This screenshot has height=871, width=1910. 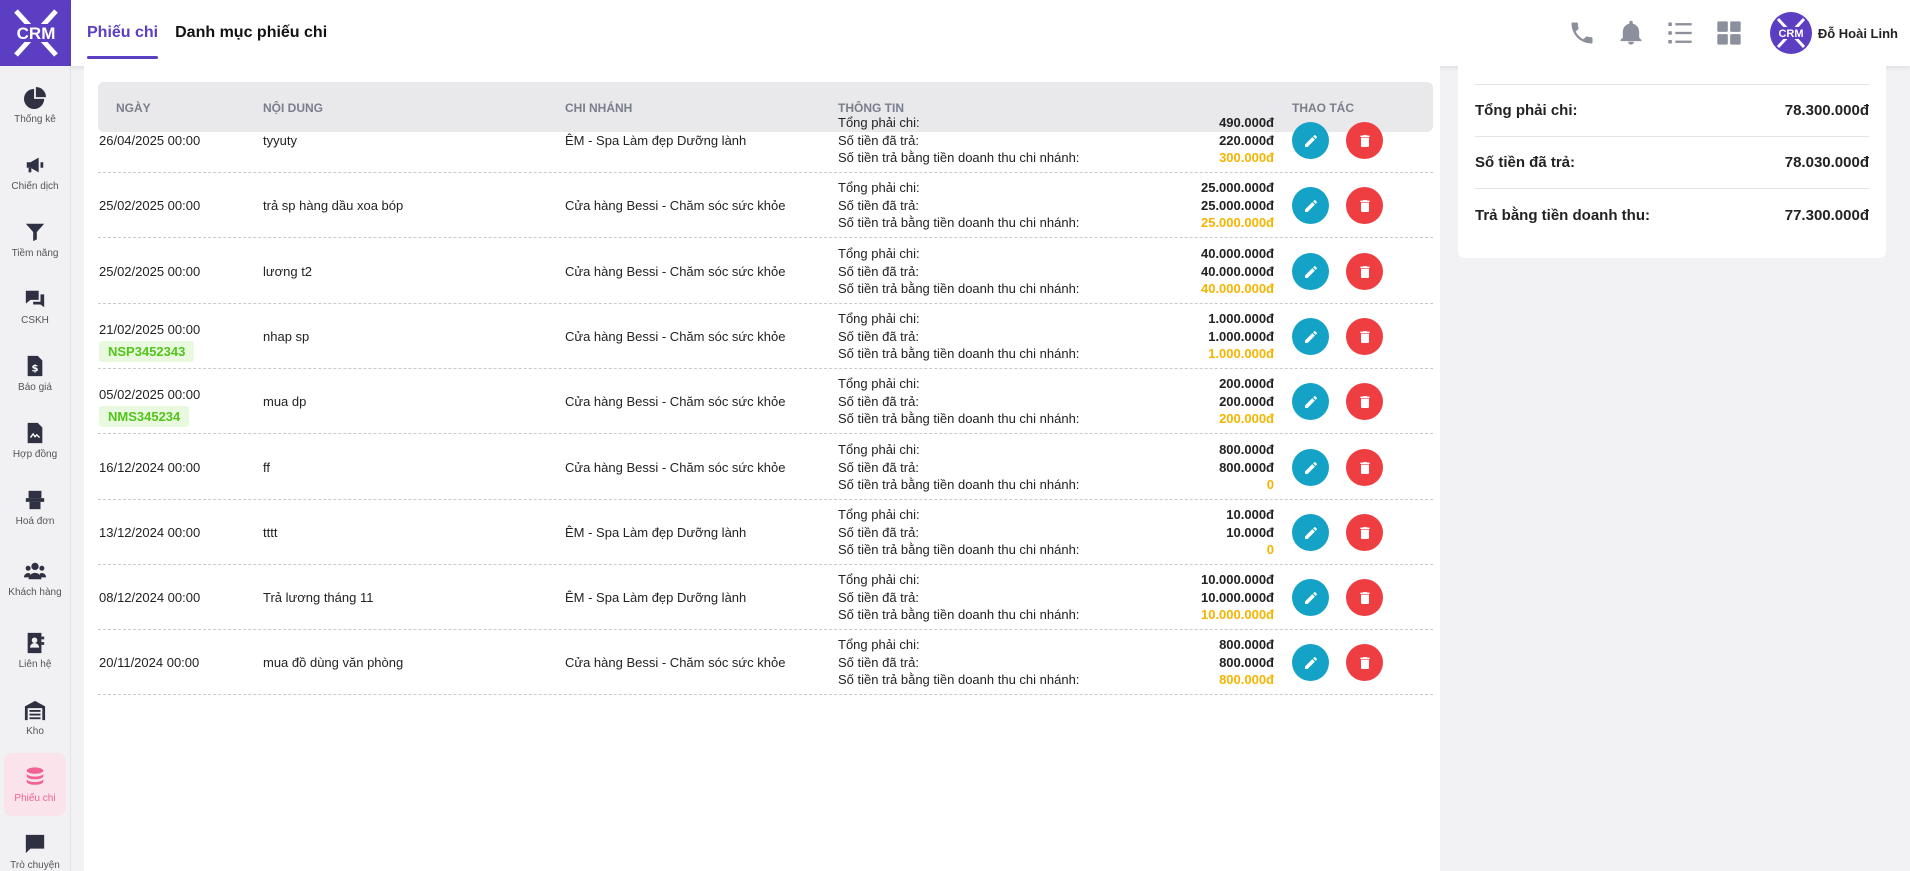 What do you see at coordinates (1858, 33) in the screenshot?
I see `user-name: Đỗ Hoài Linh` at bounding box center [1858, 33].